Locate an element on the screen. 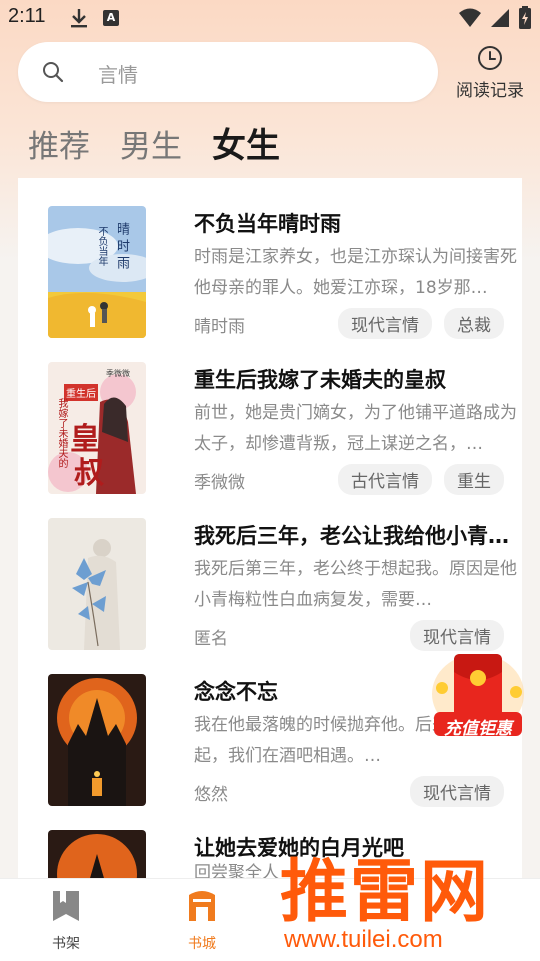 The width and height of the screenshot is (540, 961). cover-title-text: 雨 is located at coordinates (121, 262).